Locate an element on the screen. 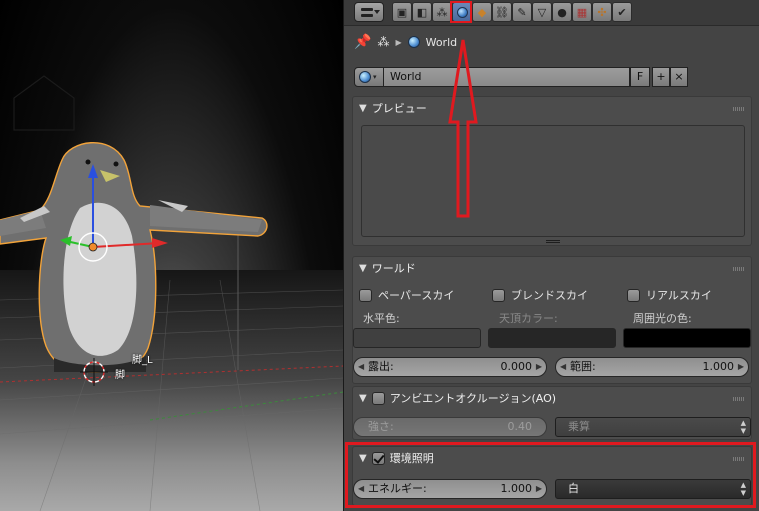 Image resolution: width=759 pixels, height=511 pixels. world-panel-header: ▼ ワールド is located at coordinates (387, 268).